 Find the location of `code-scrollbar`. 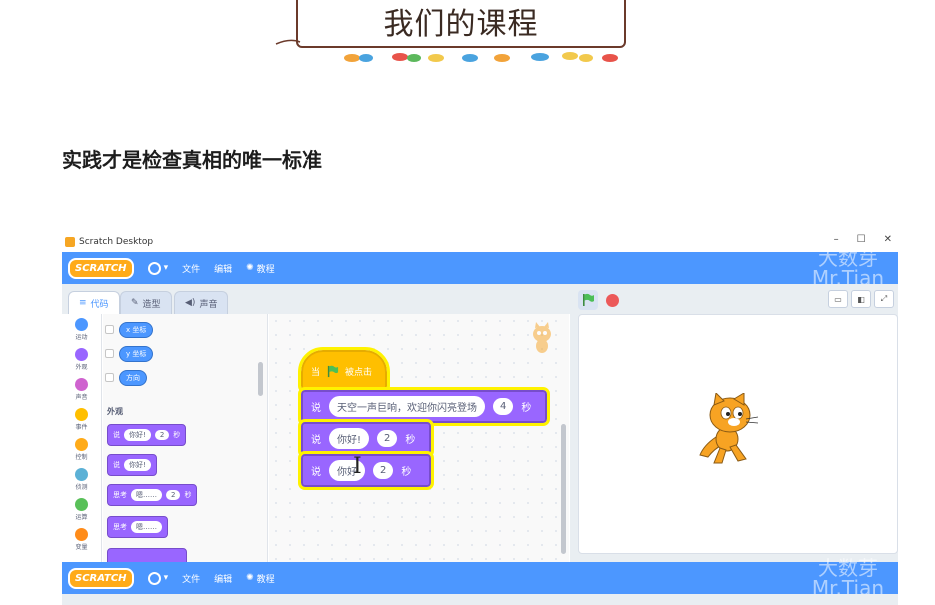

code-scrollbar is located at coordinates (563, 489).